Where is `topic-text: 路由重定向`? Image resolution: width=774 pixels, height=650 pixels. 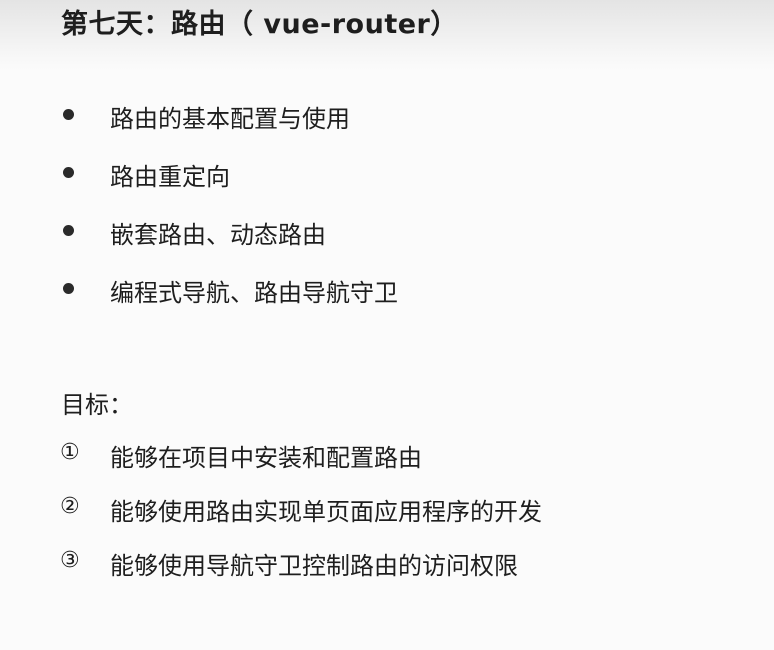
topic-text: 路由重定向 is located at coordinates (170, 177).